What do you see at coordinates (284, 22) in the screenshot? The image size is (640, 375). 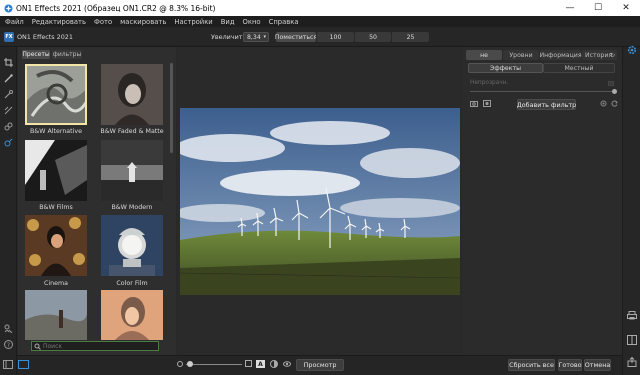 I see `menu-help: Справка` at bounding box center [284, 22].